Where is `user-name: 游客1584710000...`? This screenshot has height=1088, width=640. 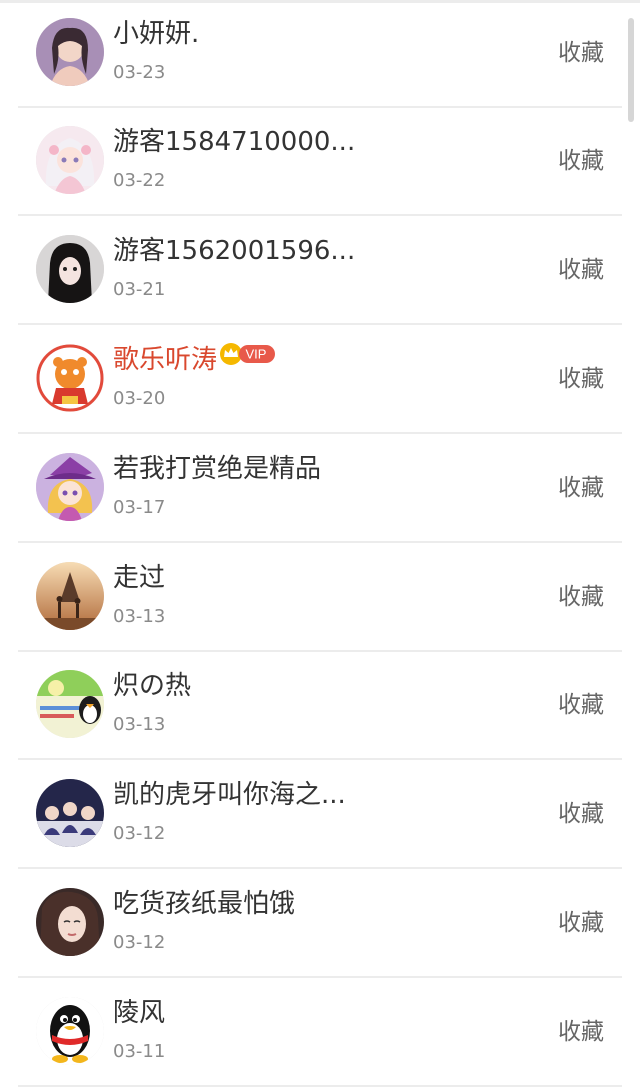 user-name: 游客1584710000... is located at coordinates (234, 142).